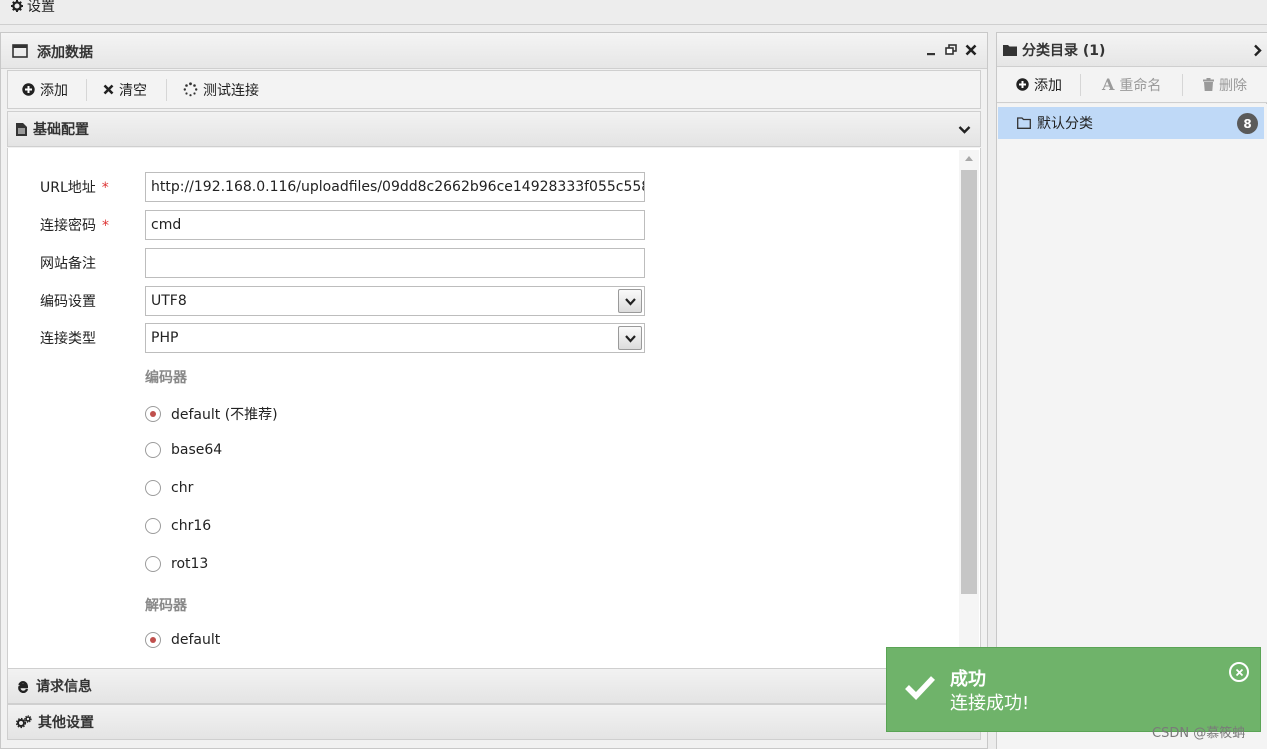 This screenshot has width=1267, height=749. I want to click on clear-button-label: 清空, so click(133, 90).